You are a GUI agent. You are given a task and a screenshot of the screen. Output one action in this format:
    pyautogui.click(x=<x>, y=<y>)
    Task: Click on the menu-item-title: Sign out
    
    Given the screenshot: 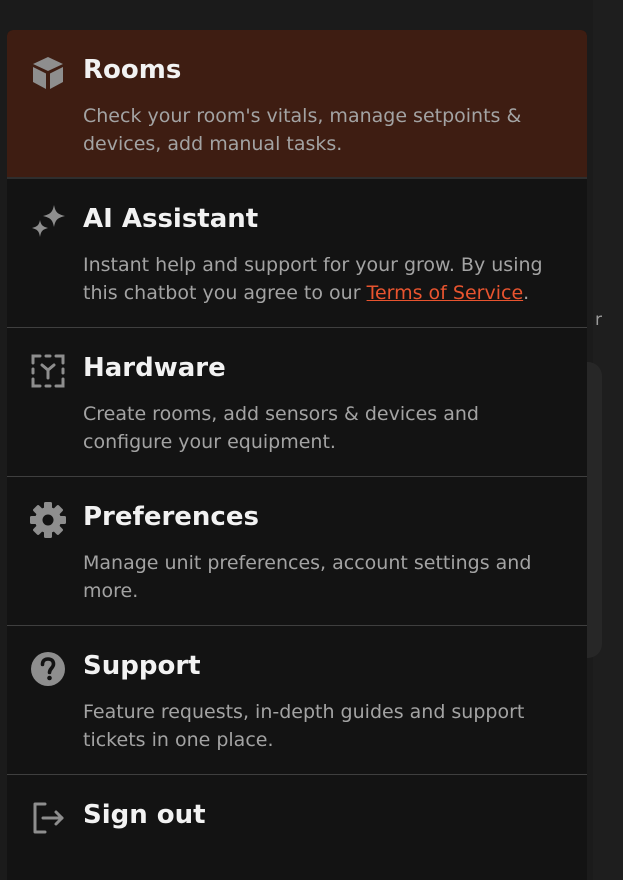 What is the action you would take?
    pyautogui.click(x=144, y=815)
    